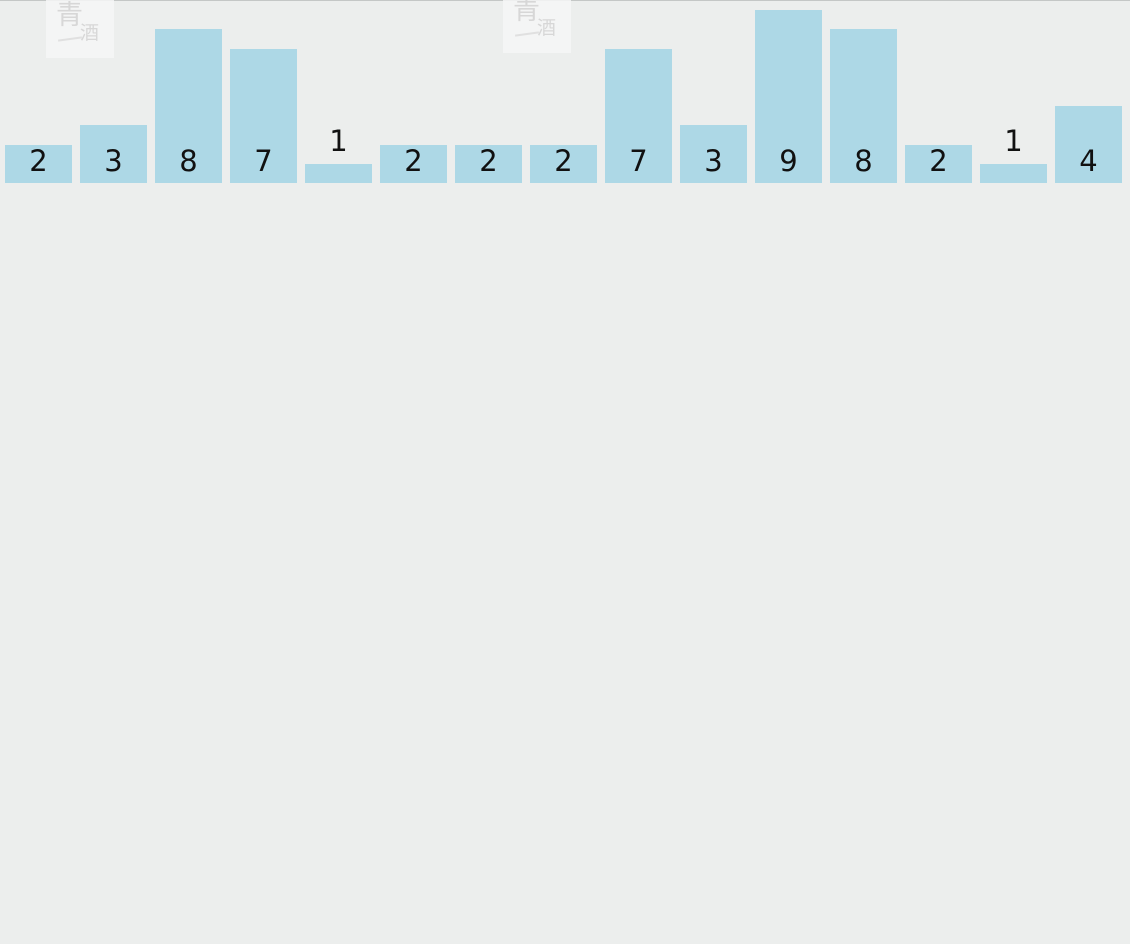 This screenshot has height=944, width=1130. I want to click on bar-value-label: 9, so click(788, 161).